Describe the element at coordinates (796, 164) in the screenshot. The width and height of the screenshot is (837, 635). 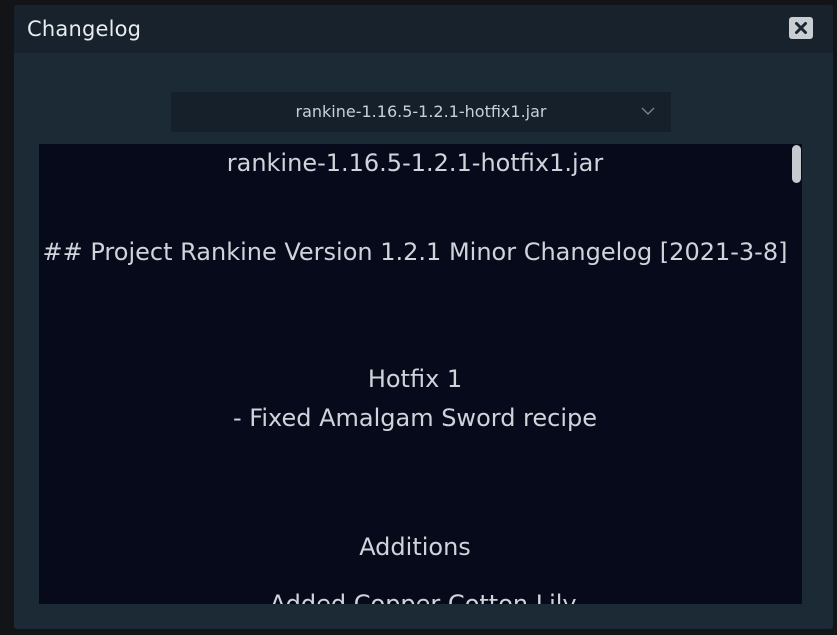
I see `scrollbar-thumb` at that location.